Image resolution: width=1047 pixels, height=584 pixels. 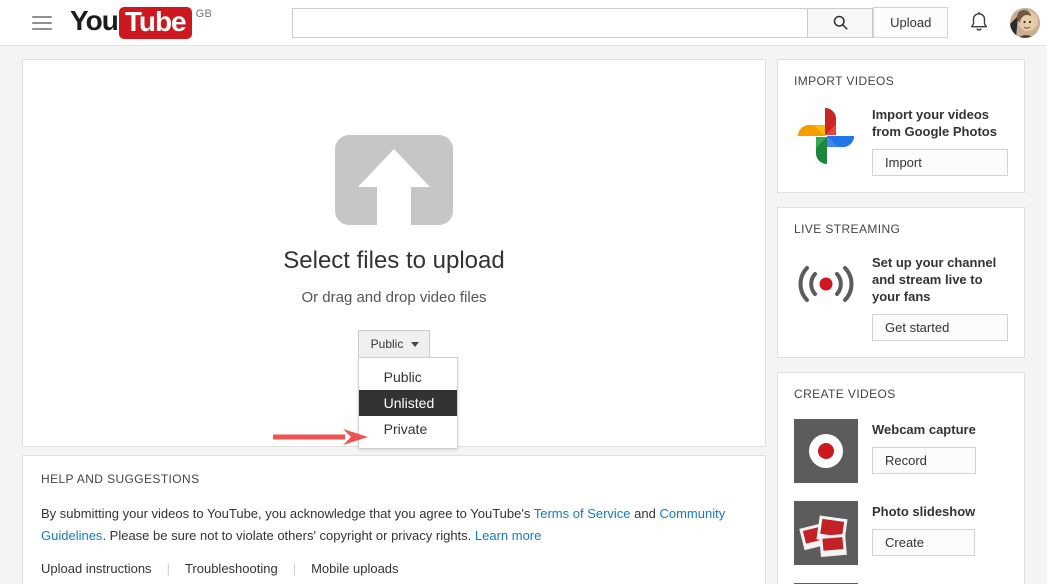 I want to click on privacy-dropdown-button: Public, so click(x=394, y=344).